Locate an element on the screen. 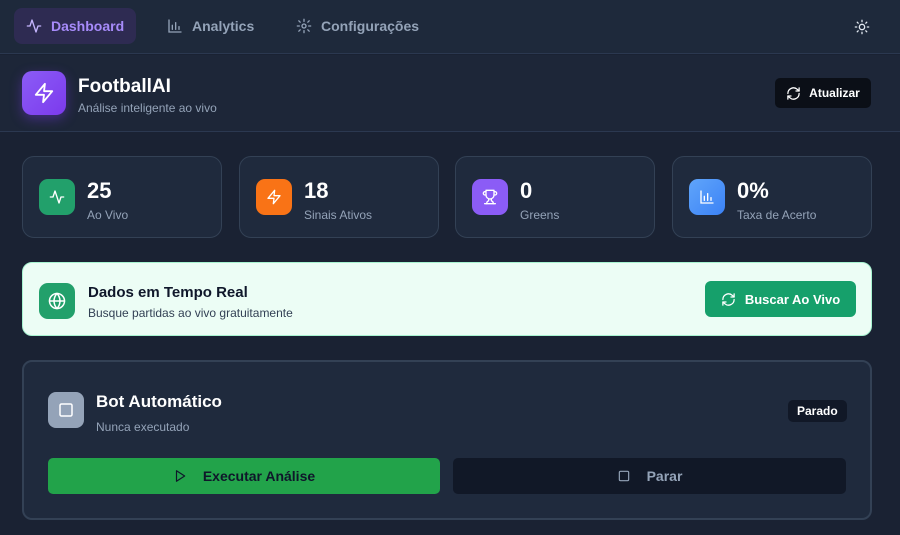 The height and width of the screenshot is (535, 900). refresh-label: Atualizar is located at coordinates (834, 93).